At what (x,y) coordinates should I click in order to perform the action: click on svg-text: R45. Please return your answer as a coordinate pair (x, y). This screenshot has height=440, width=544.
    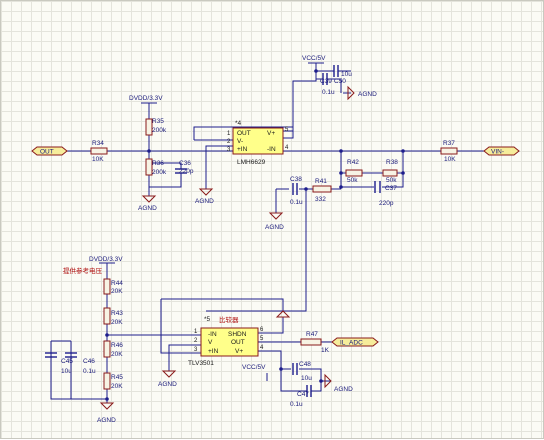
    Looking at the image, I should click on (117, 377).